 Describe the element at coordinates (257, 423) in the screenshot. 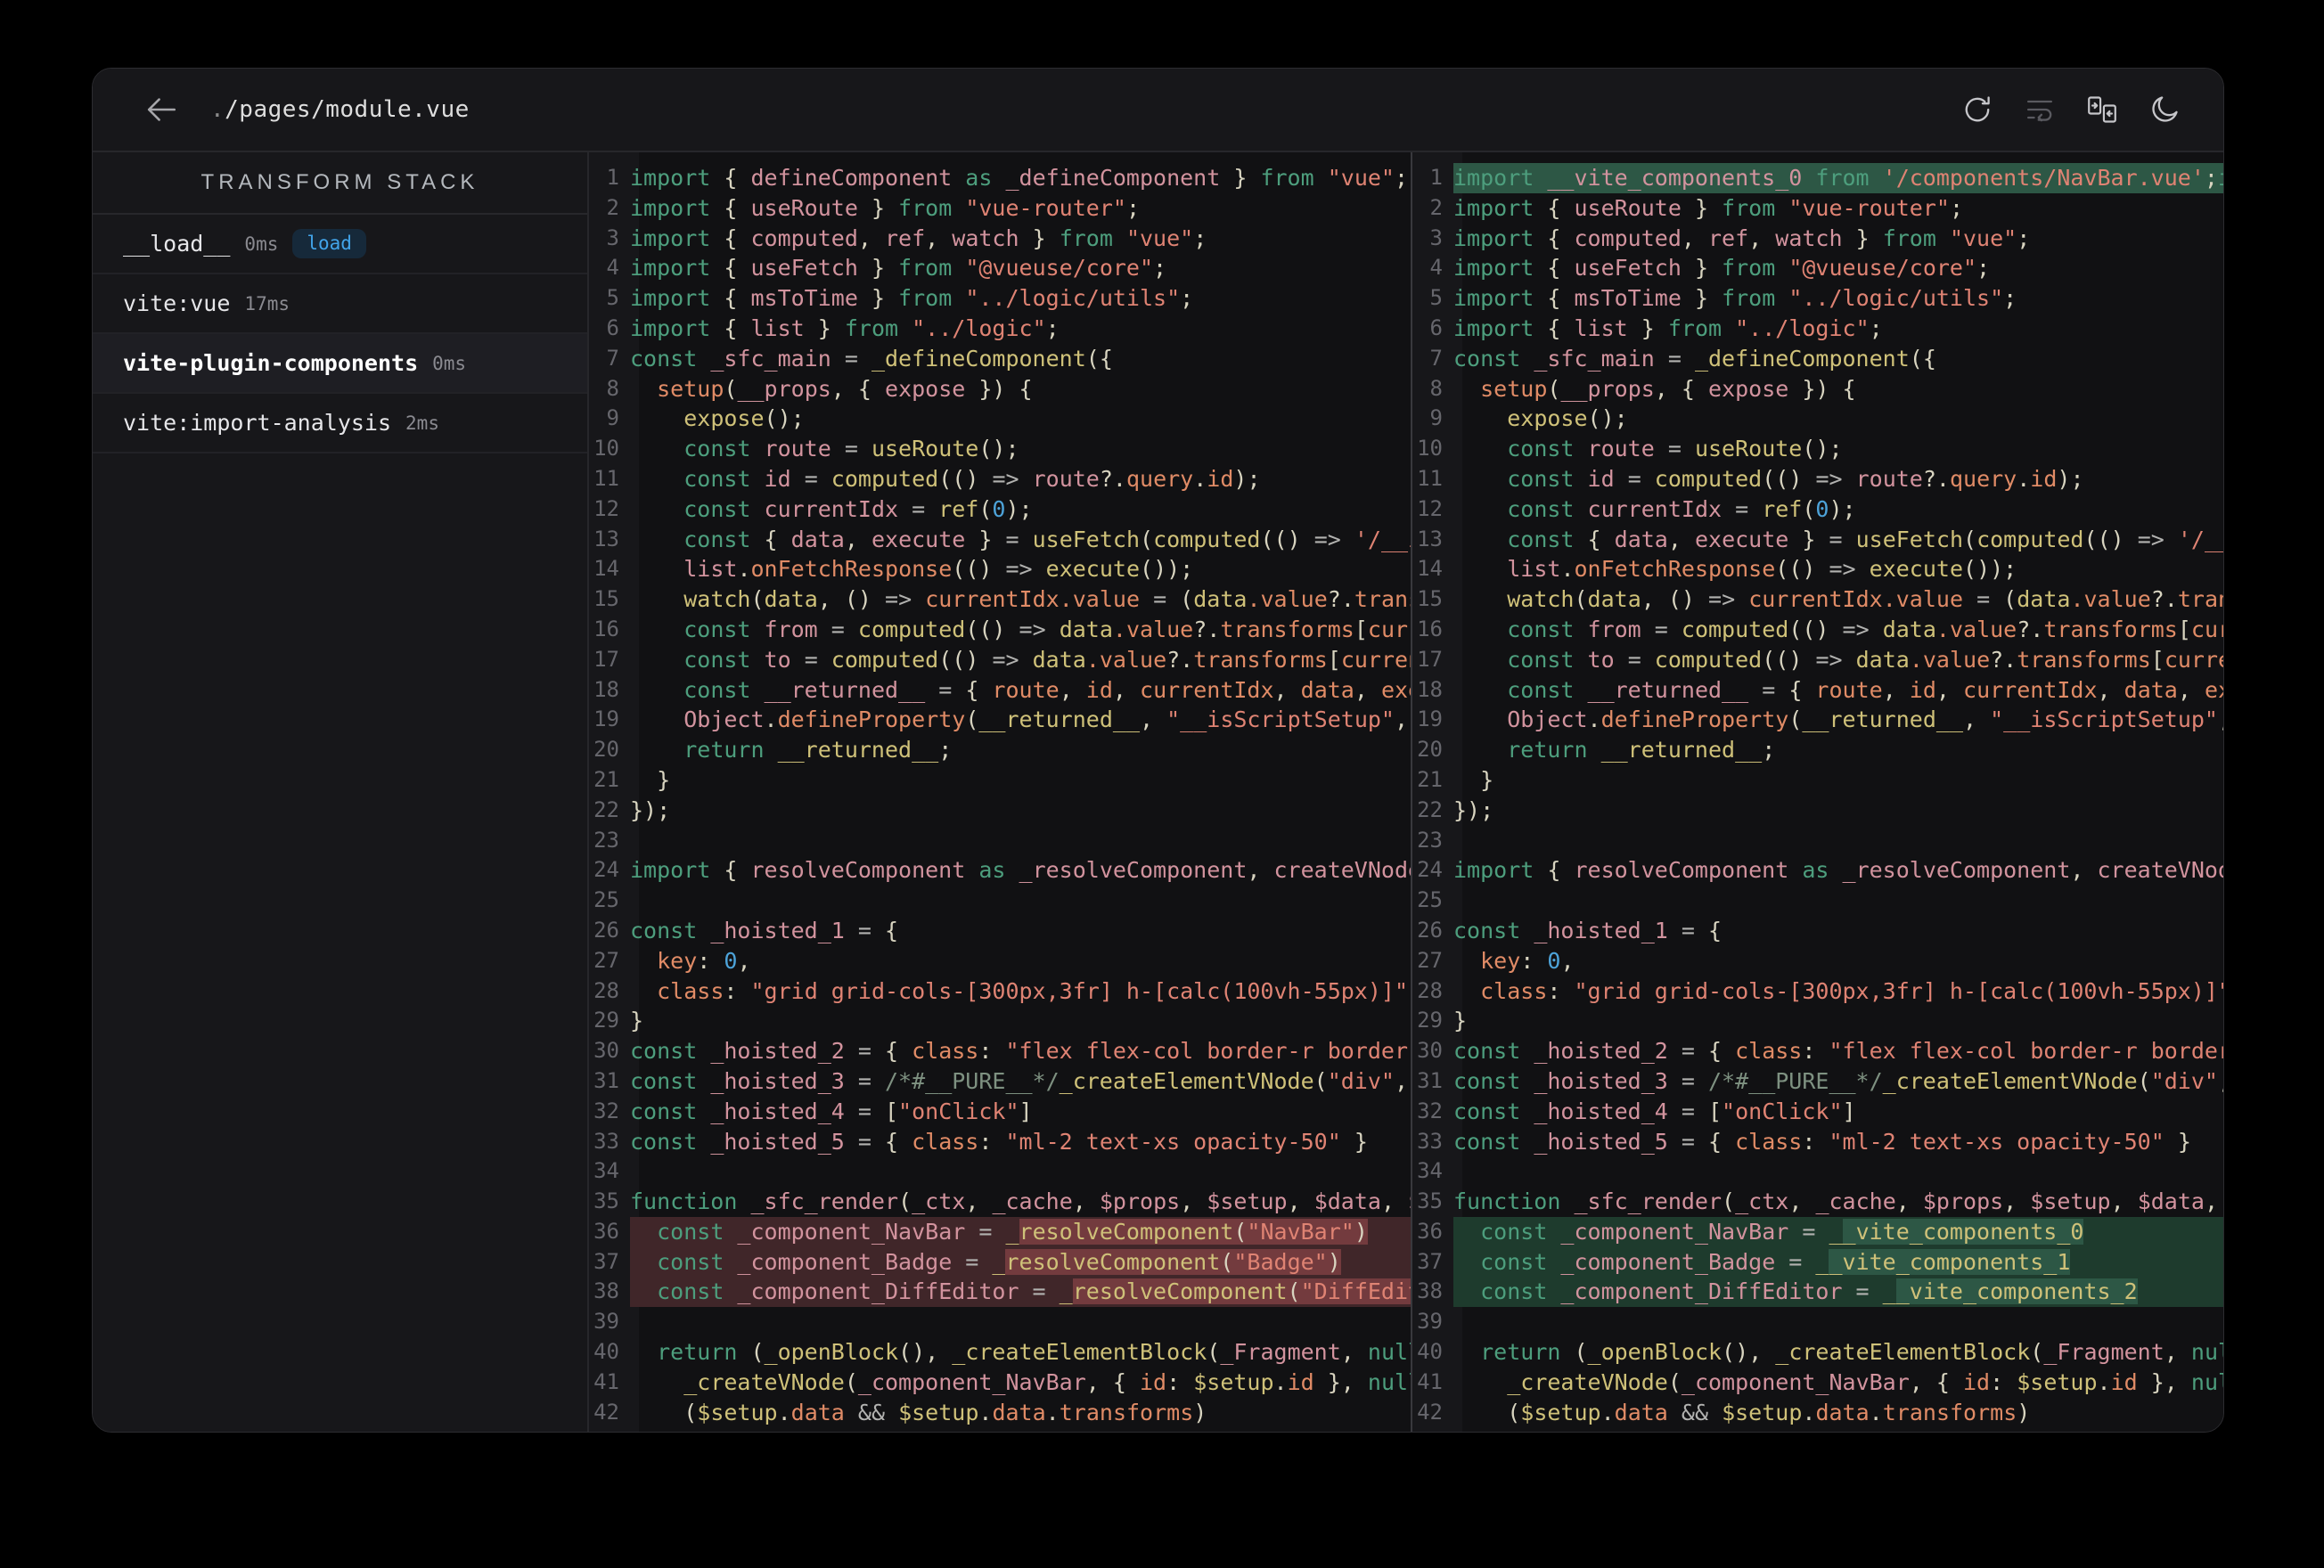

I see `plugin-name: vite:import-analysis` at that location.